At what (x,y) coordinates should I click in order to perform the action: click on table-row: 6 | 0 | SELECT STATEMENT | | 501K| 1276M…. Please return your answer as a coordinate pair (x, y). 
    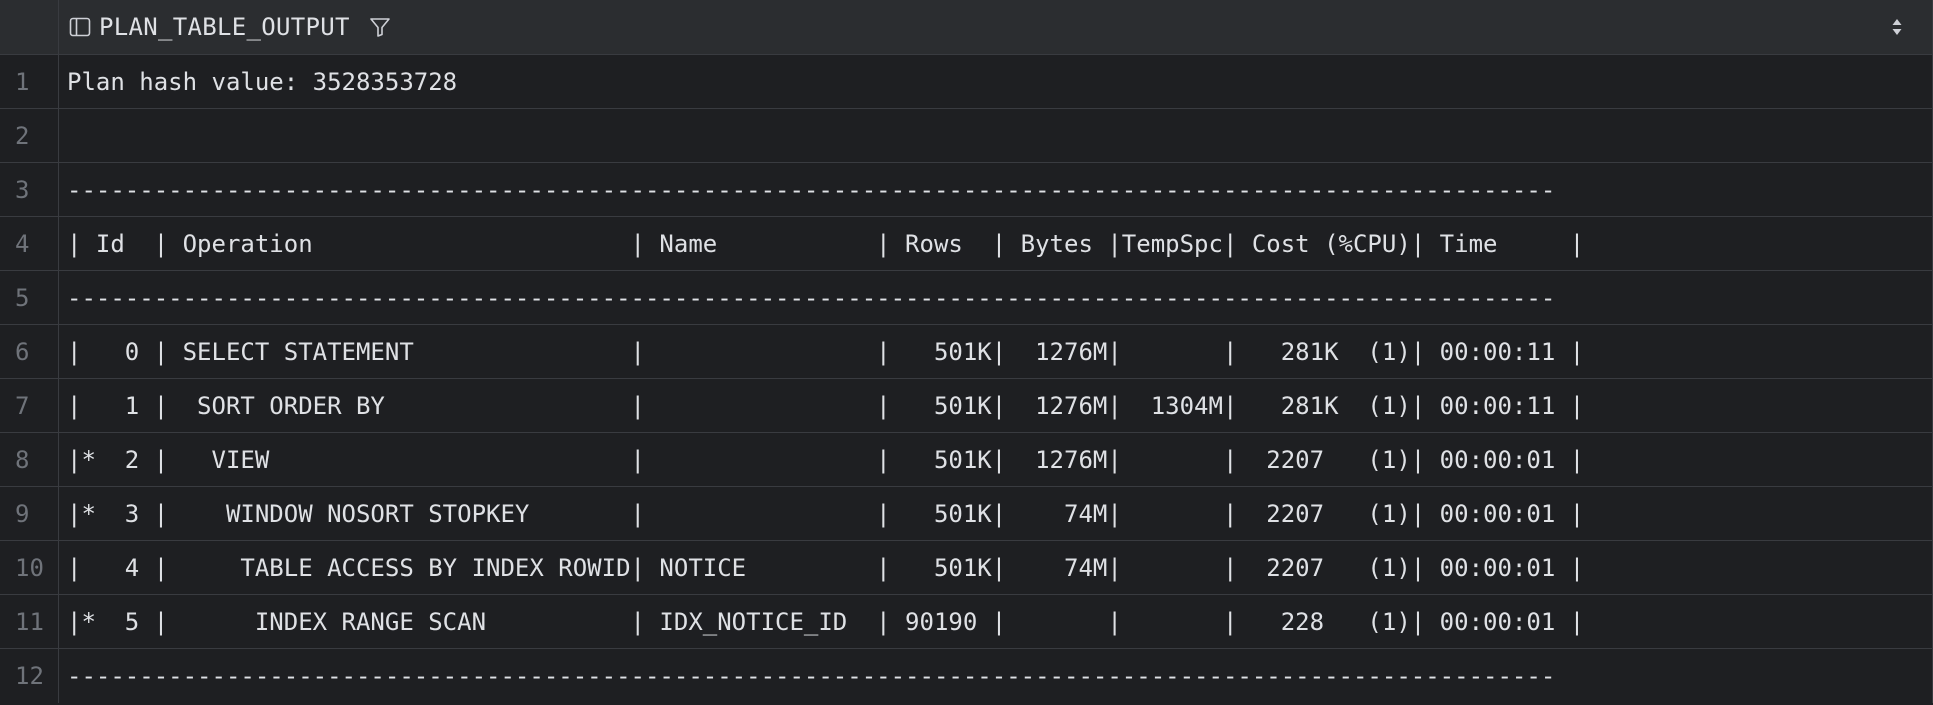
    Looking at the image, I should click on (966, 352).